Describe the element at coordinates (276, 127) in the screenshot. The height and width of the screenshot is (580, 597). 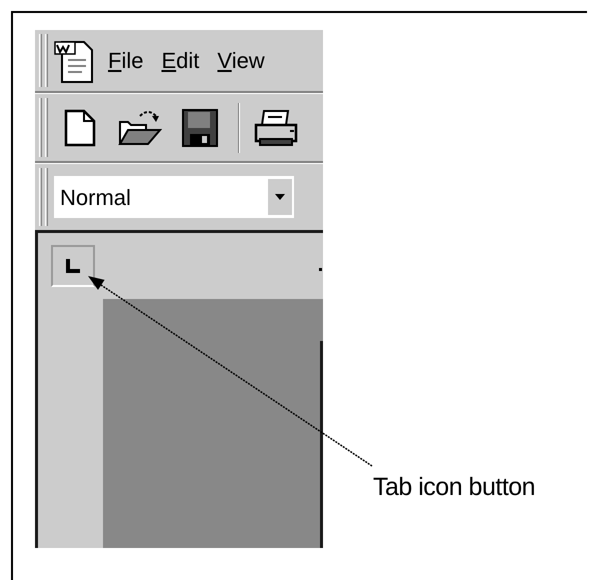
I see `printer-icon` at that location.